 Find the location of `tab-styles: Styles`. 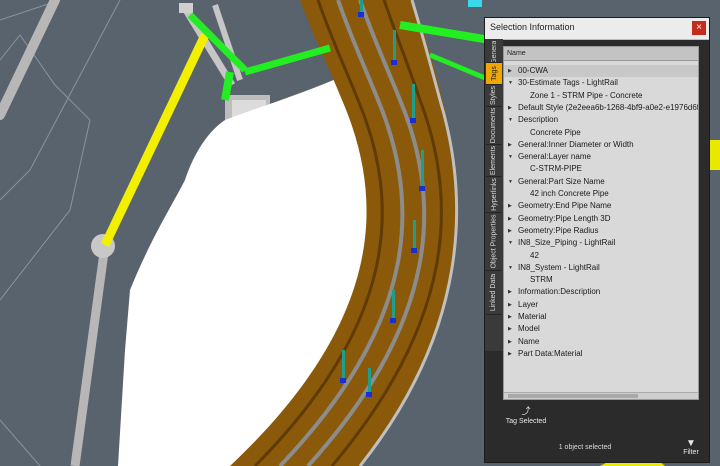

tab-styles: Styles is located at coordinates (494, 96).